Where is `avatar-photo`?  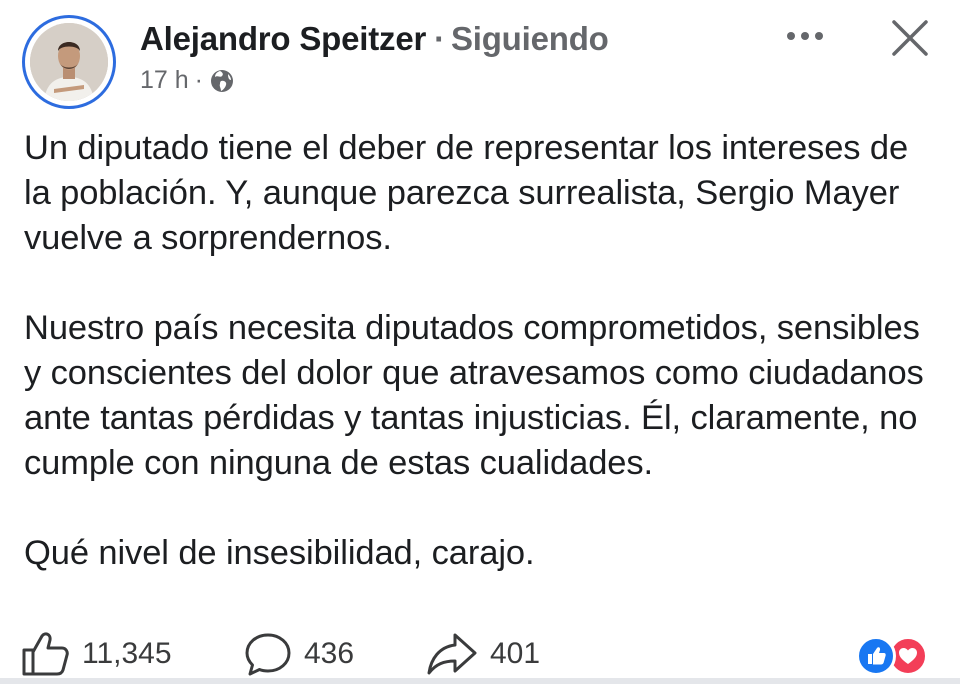 avatar-photo is located at coordinates (69, 62).